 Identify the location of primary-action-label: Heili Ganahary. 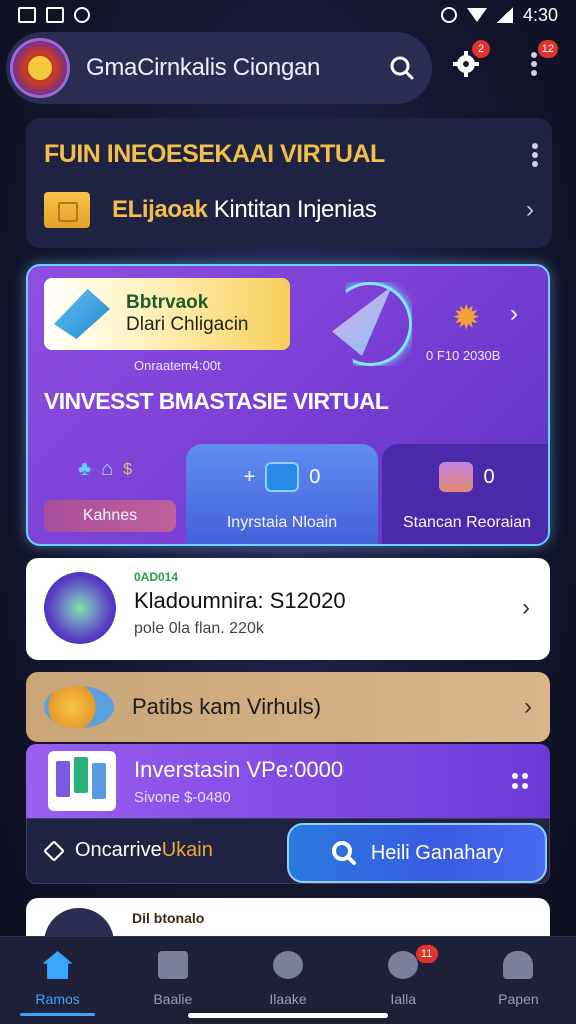
(437, 852).